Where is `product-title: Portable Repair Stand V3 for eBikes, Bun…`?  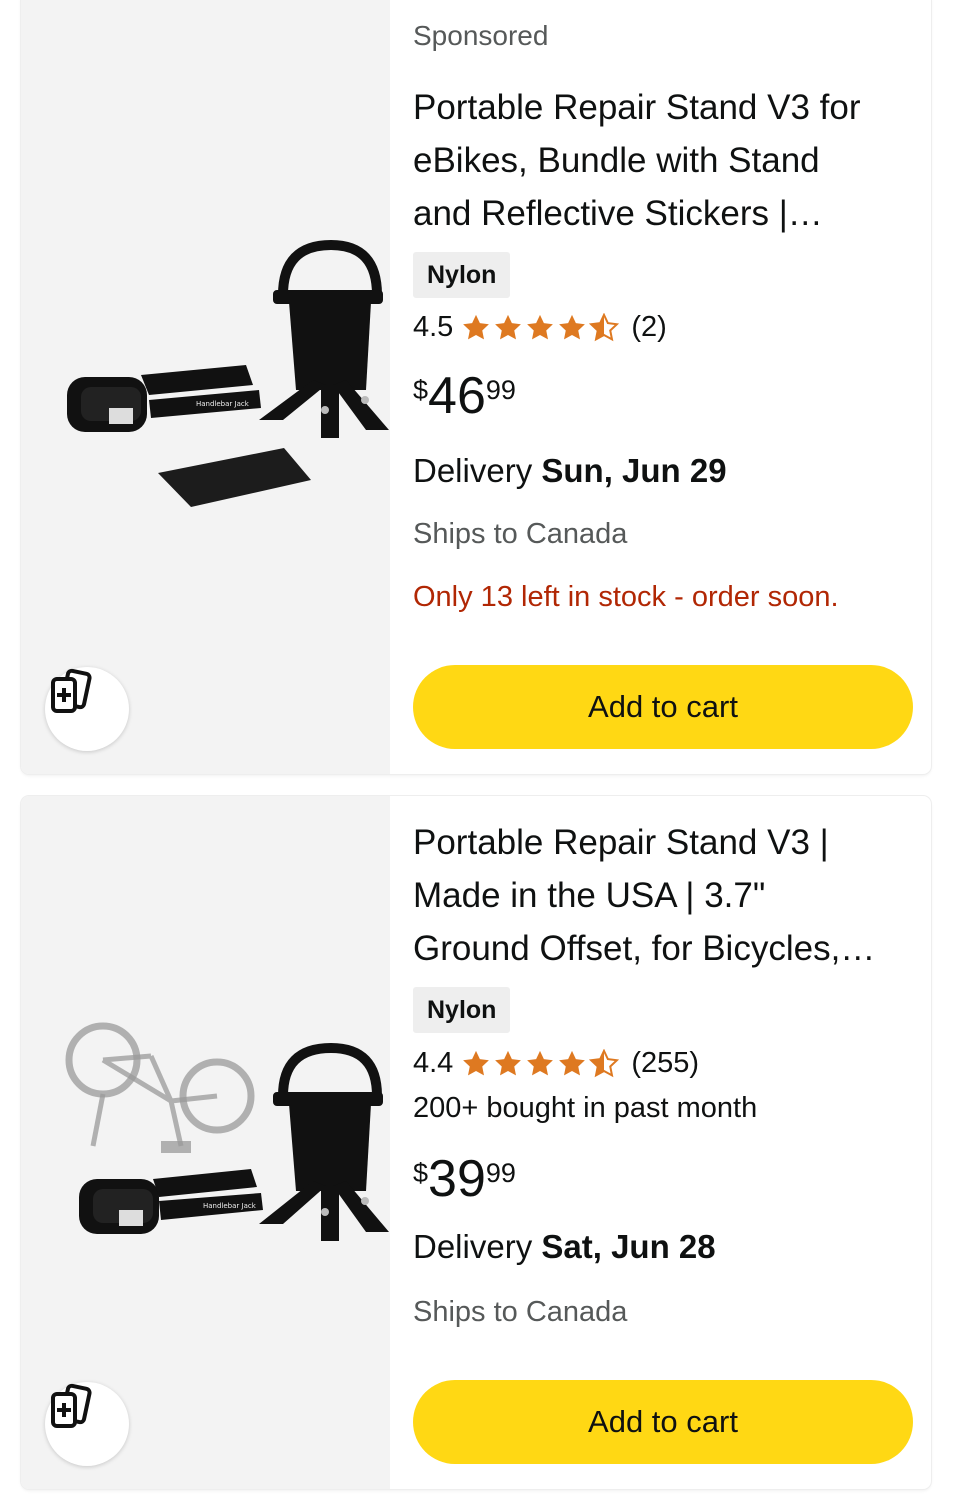 product-title: Portable Repair Stand V3 for eBikes, Bun… is located at coordinates (663, 160).